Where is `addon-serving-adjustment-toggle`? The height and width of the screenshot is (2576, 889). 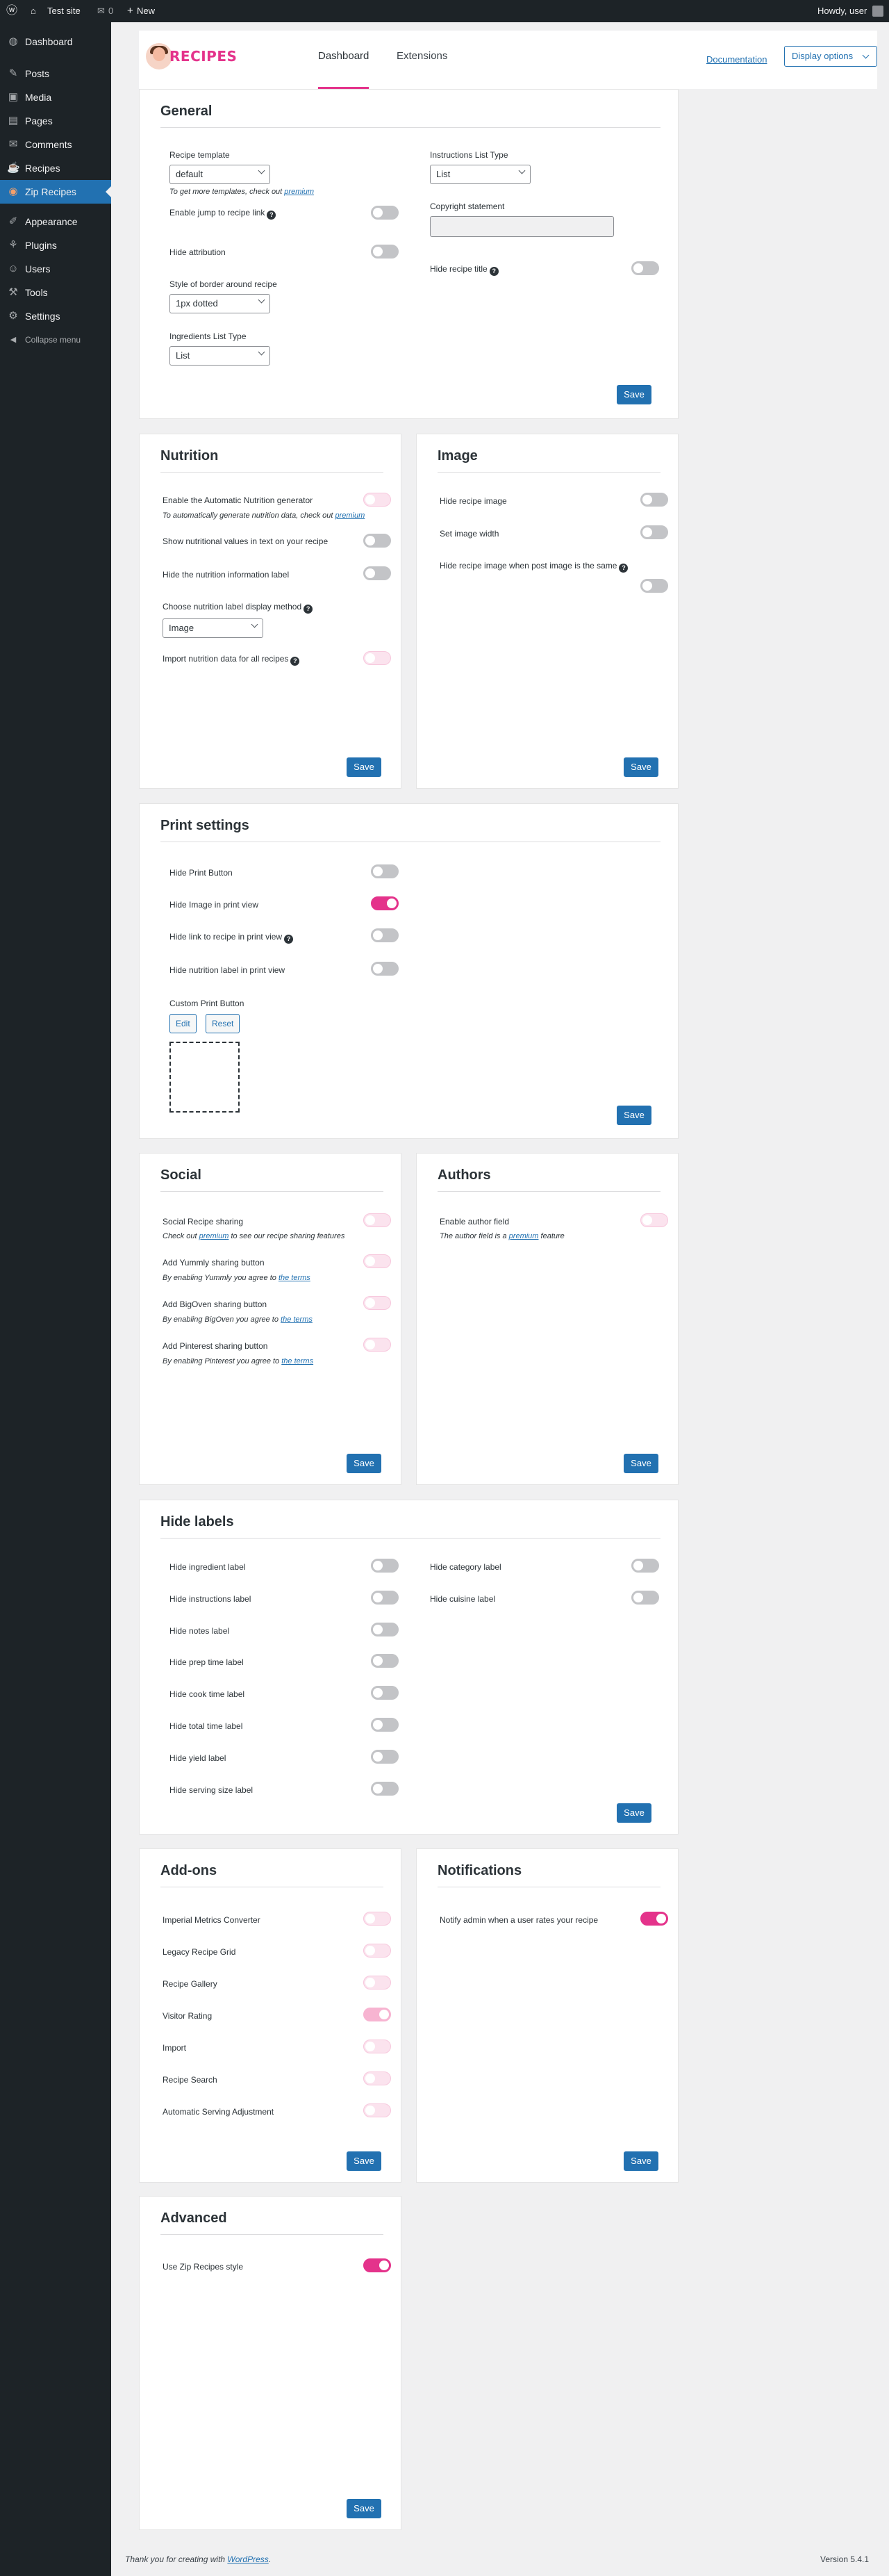 addon-serving-adjustment-toggle is located at coordinates (377, 2110).